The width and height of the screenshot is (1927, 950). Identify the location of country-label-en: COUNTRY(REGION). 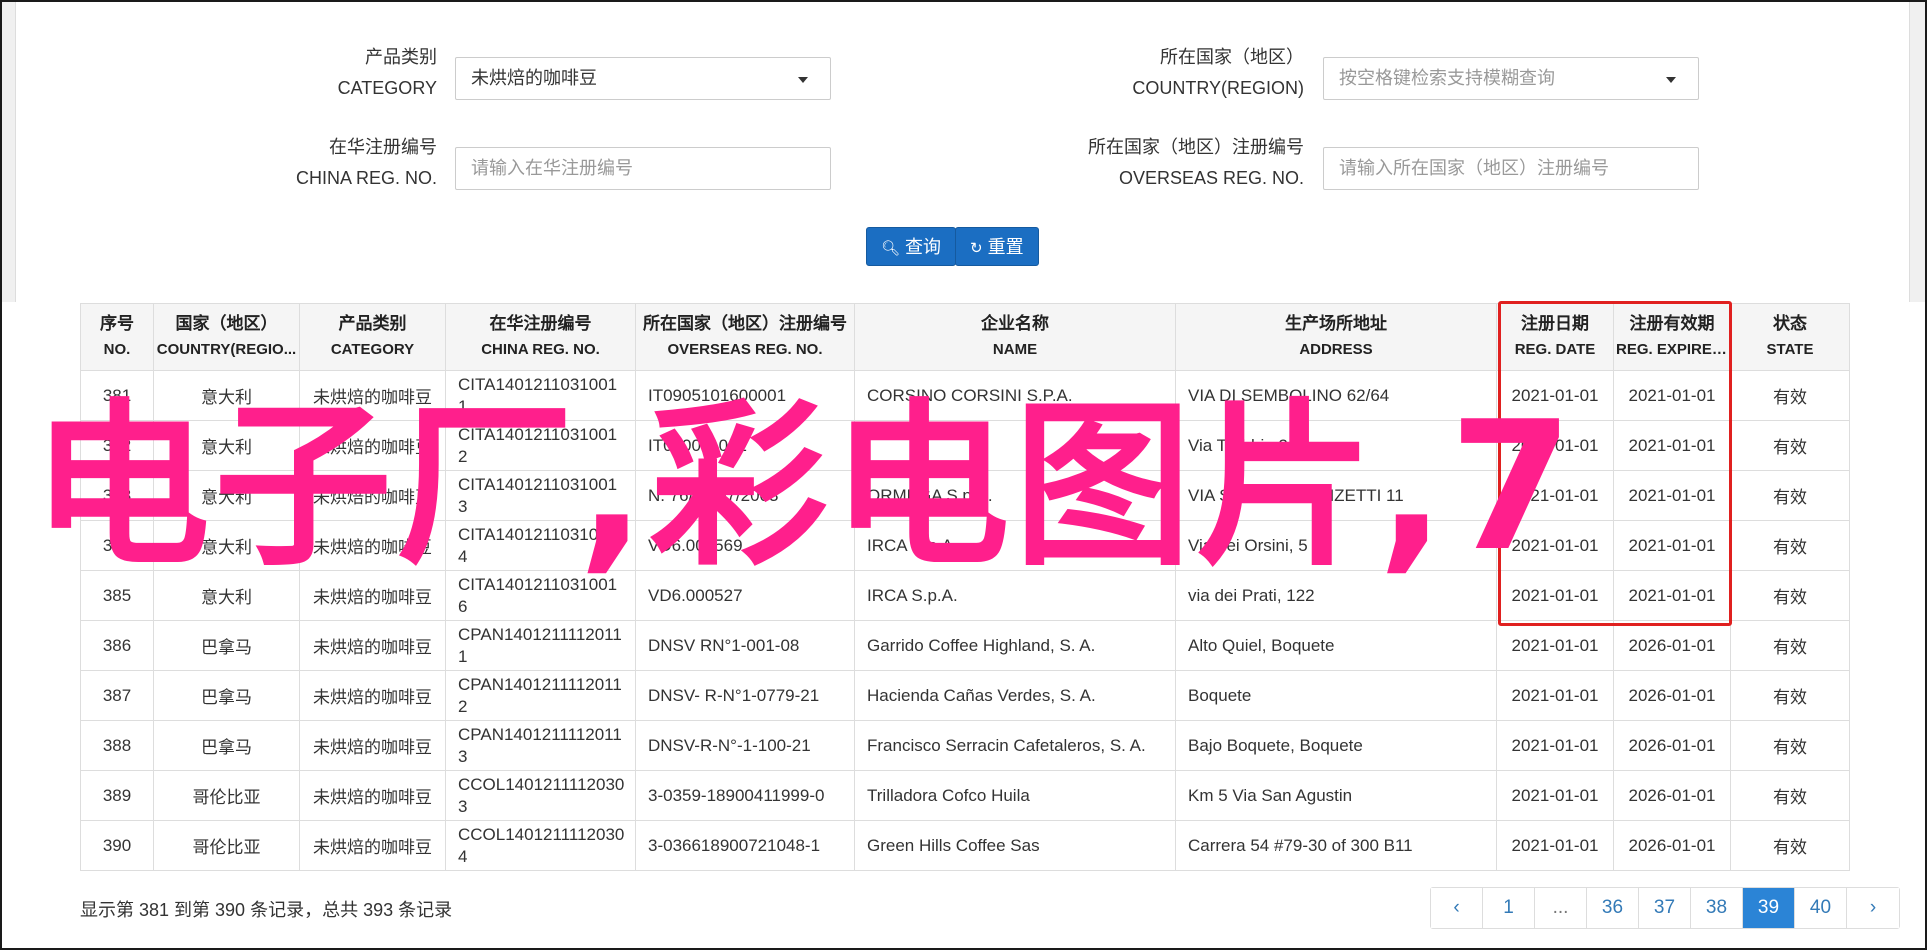
(1218, 88).